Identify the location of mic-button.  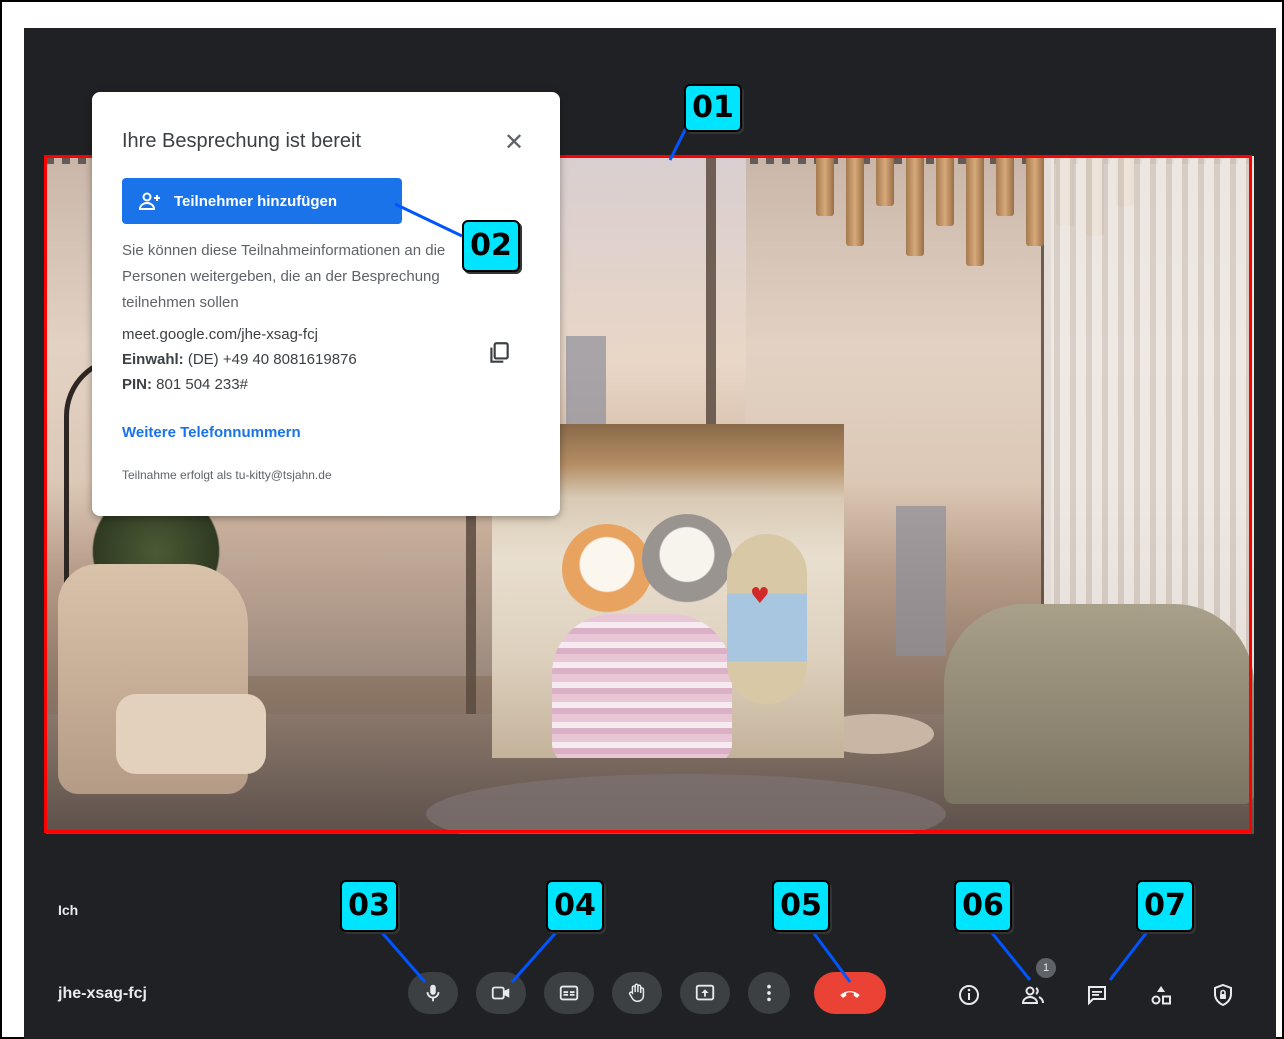
(433, 993).